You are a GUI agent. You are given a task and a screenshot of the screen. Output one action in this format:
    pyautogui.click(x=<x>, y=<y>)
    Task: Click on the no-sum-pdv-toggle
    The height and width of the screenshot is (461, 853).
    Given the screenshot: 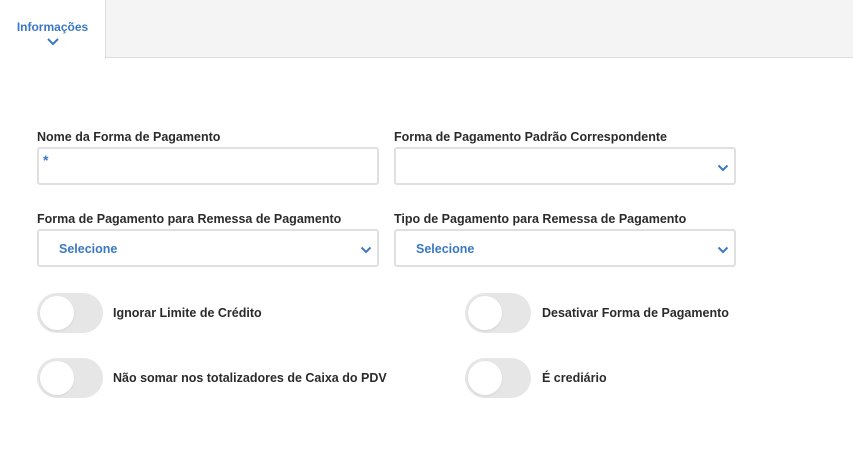 What is the action you would take?
    pyautogui.click(x=70, y=378)
    